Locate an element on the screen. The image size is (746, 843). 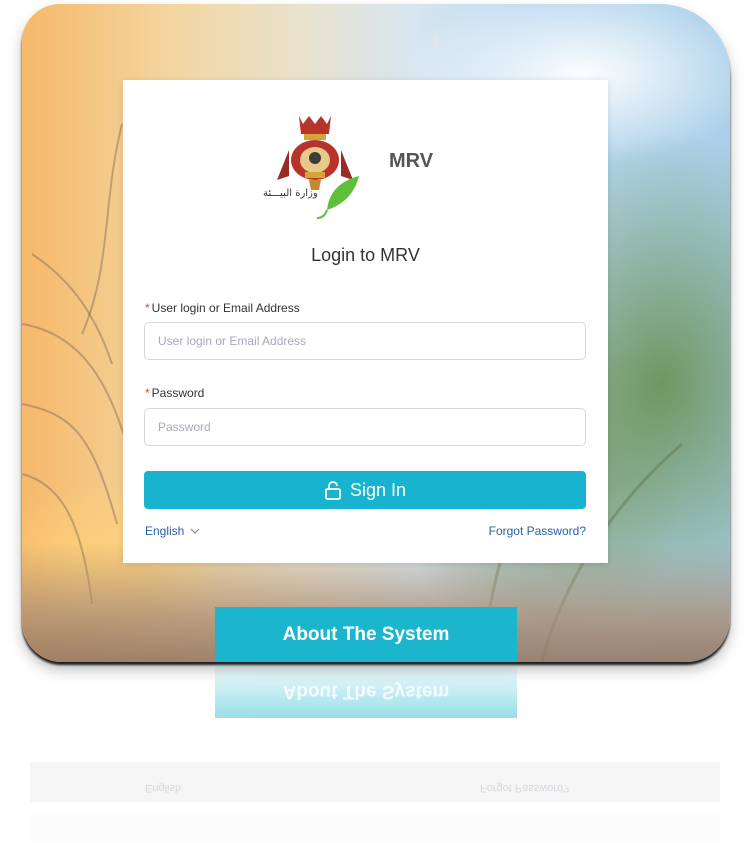
unlock-icon is located at coordinates (333, 490).